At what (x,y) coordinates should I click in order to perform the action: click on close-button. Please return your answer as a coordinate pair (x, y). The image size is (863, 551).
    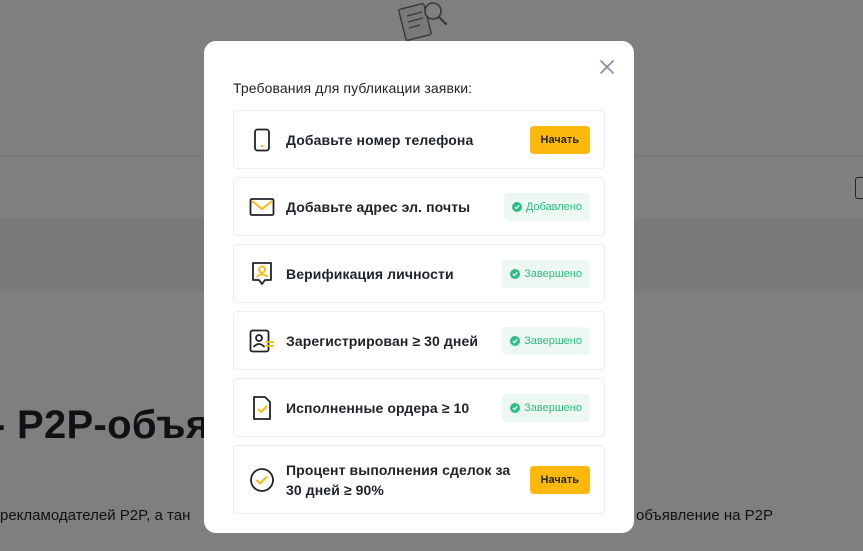
    Looking at the image, I should click on (607, 67).